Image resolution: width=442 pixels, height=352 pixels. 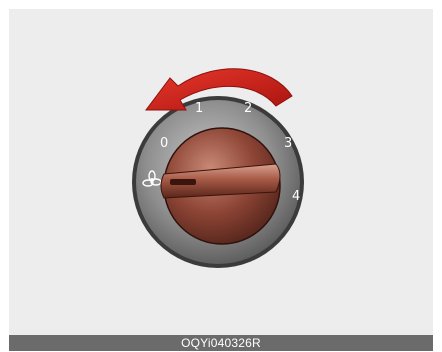 I want to click on dial-label-2: 2, so click(x=248, y=108).